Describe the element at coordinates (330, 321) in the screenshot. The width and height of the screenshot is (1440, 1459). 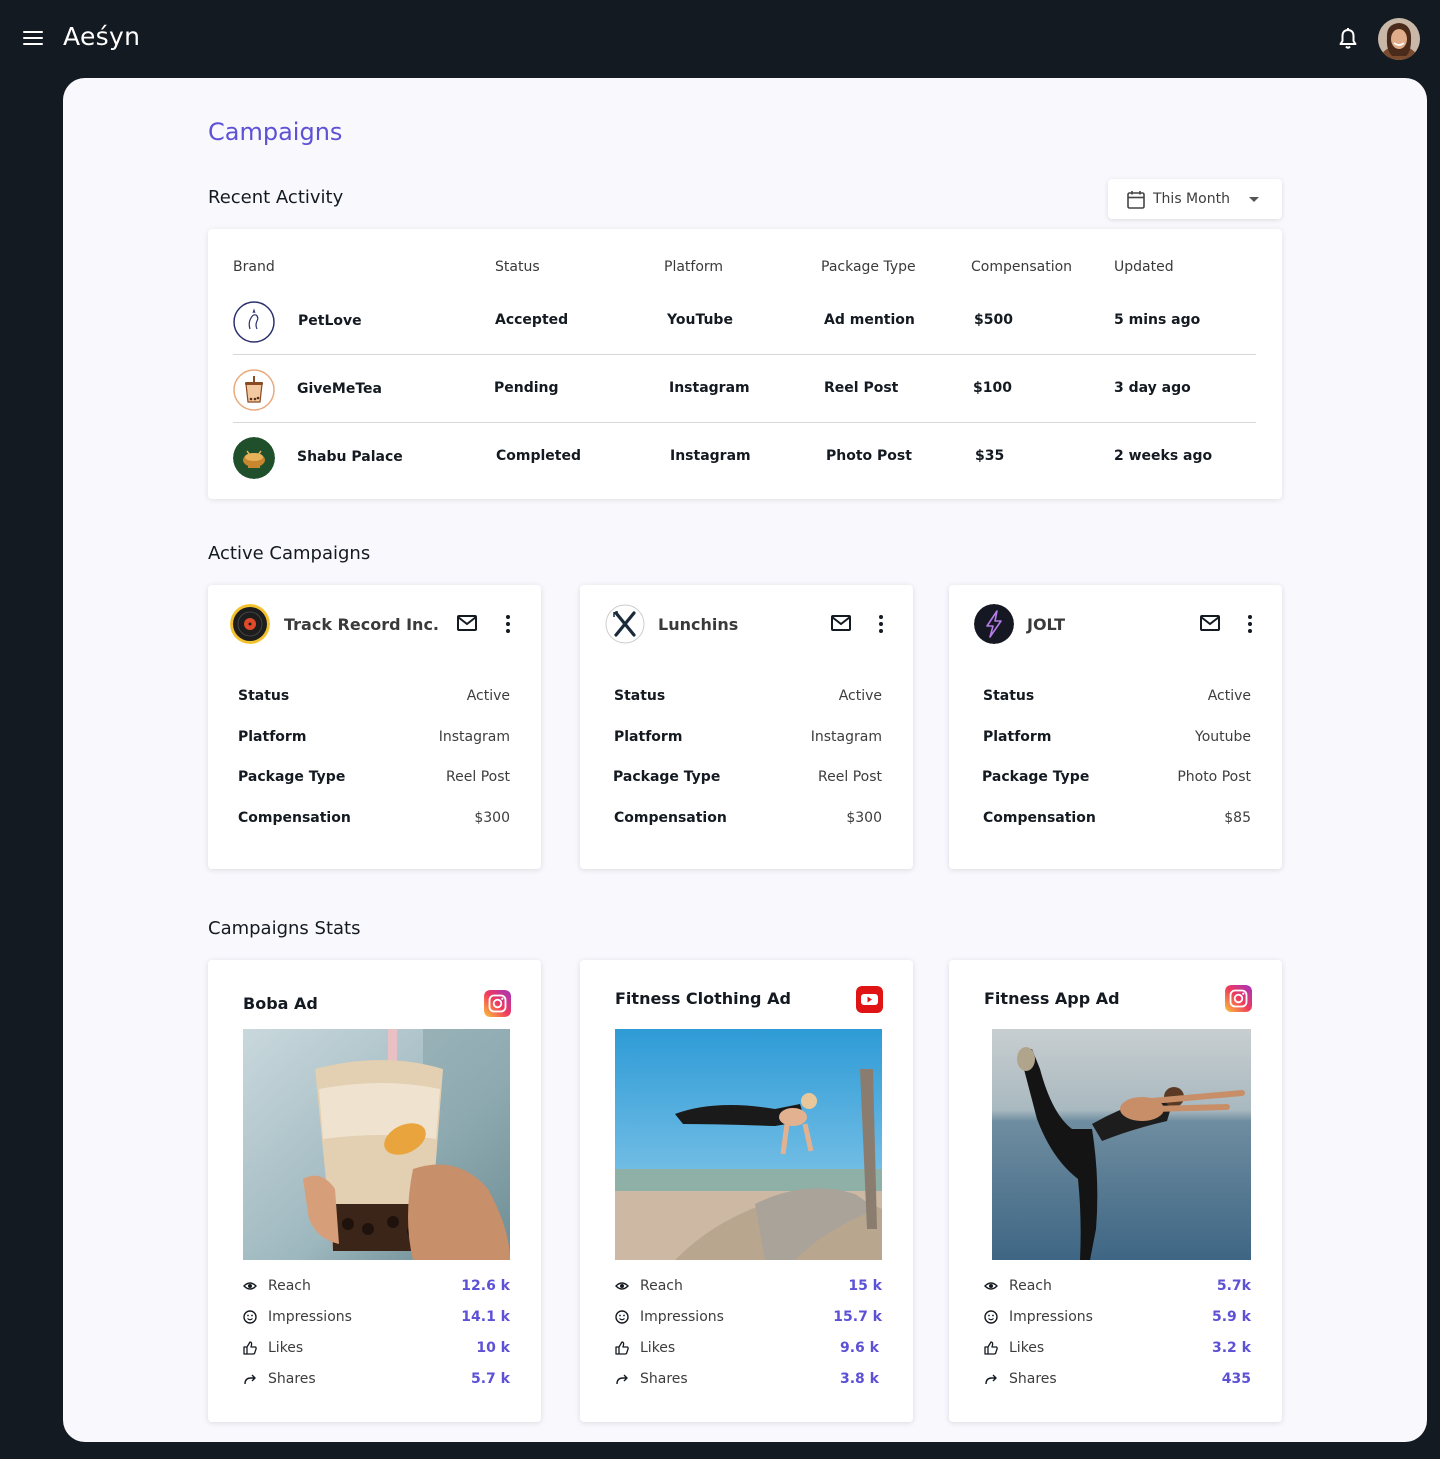
I see `brand-name: PetLove` at that location.